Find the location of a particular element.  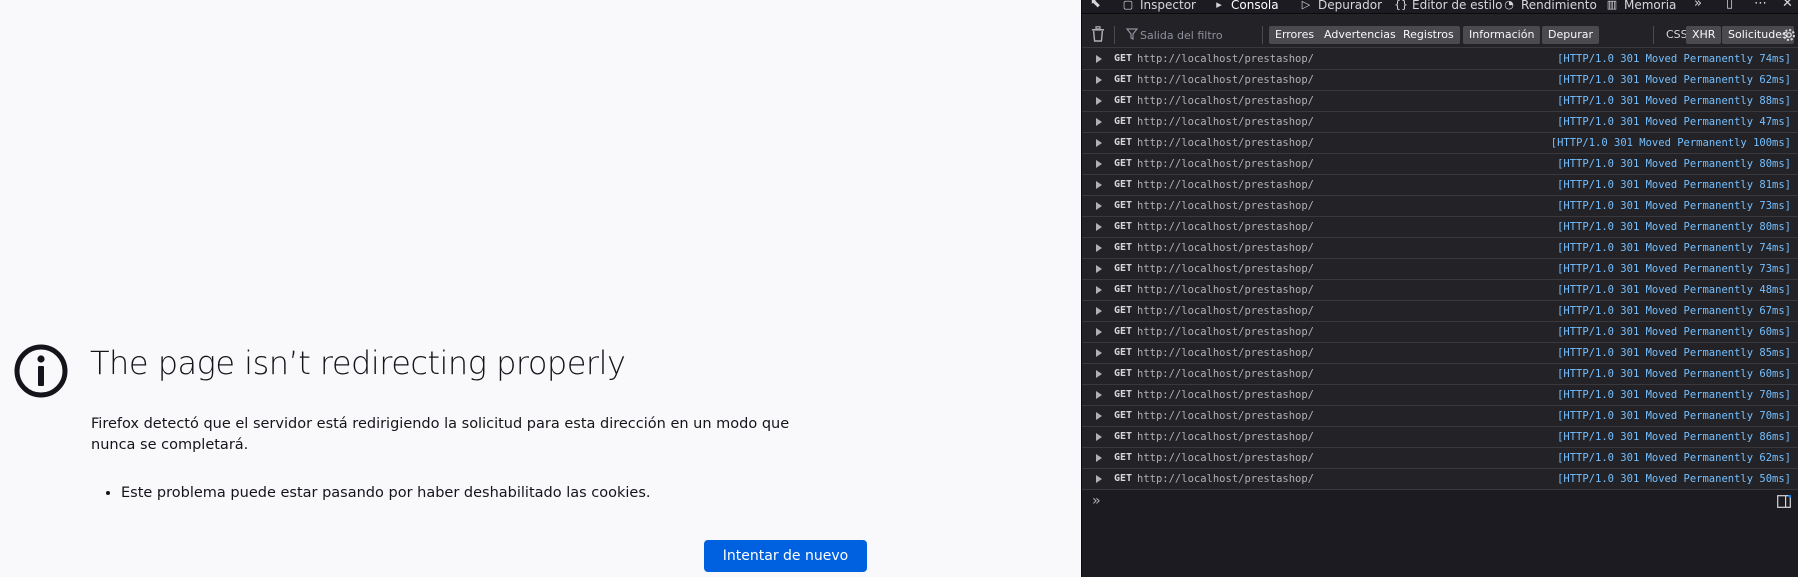

request-status: [HTTP/1.0 301 Moved Permanently 47ms] is located at coordinates (1674, 122).